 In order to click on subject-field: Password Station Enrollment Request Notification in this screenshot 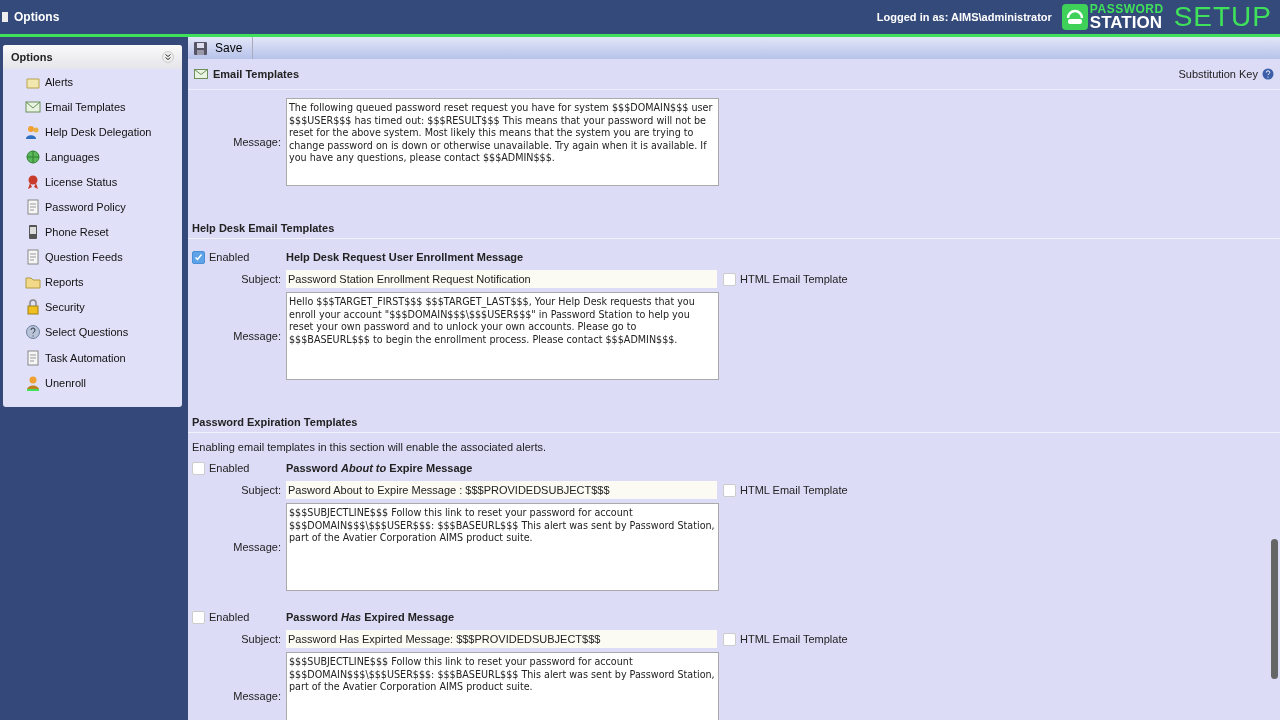, I will do `click(501, 279)`.